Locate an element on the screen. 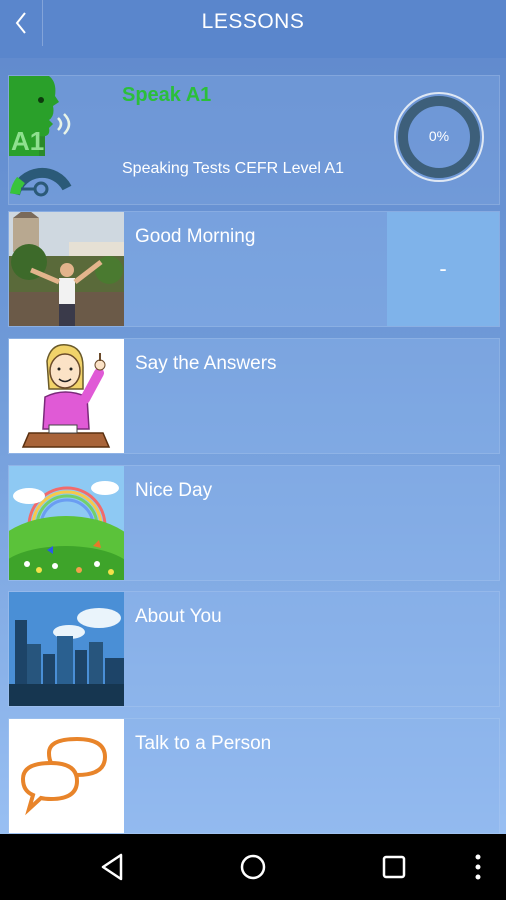  nav-back-icon is located at coordinates (112, 867).